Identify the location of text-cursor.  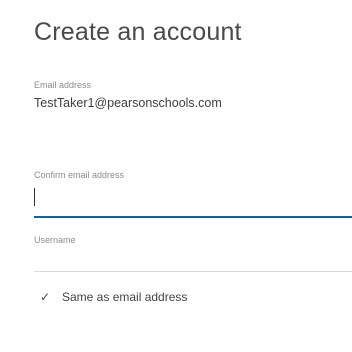
(34, 197).